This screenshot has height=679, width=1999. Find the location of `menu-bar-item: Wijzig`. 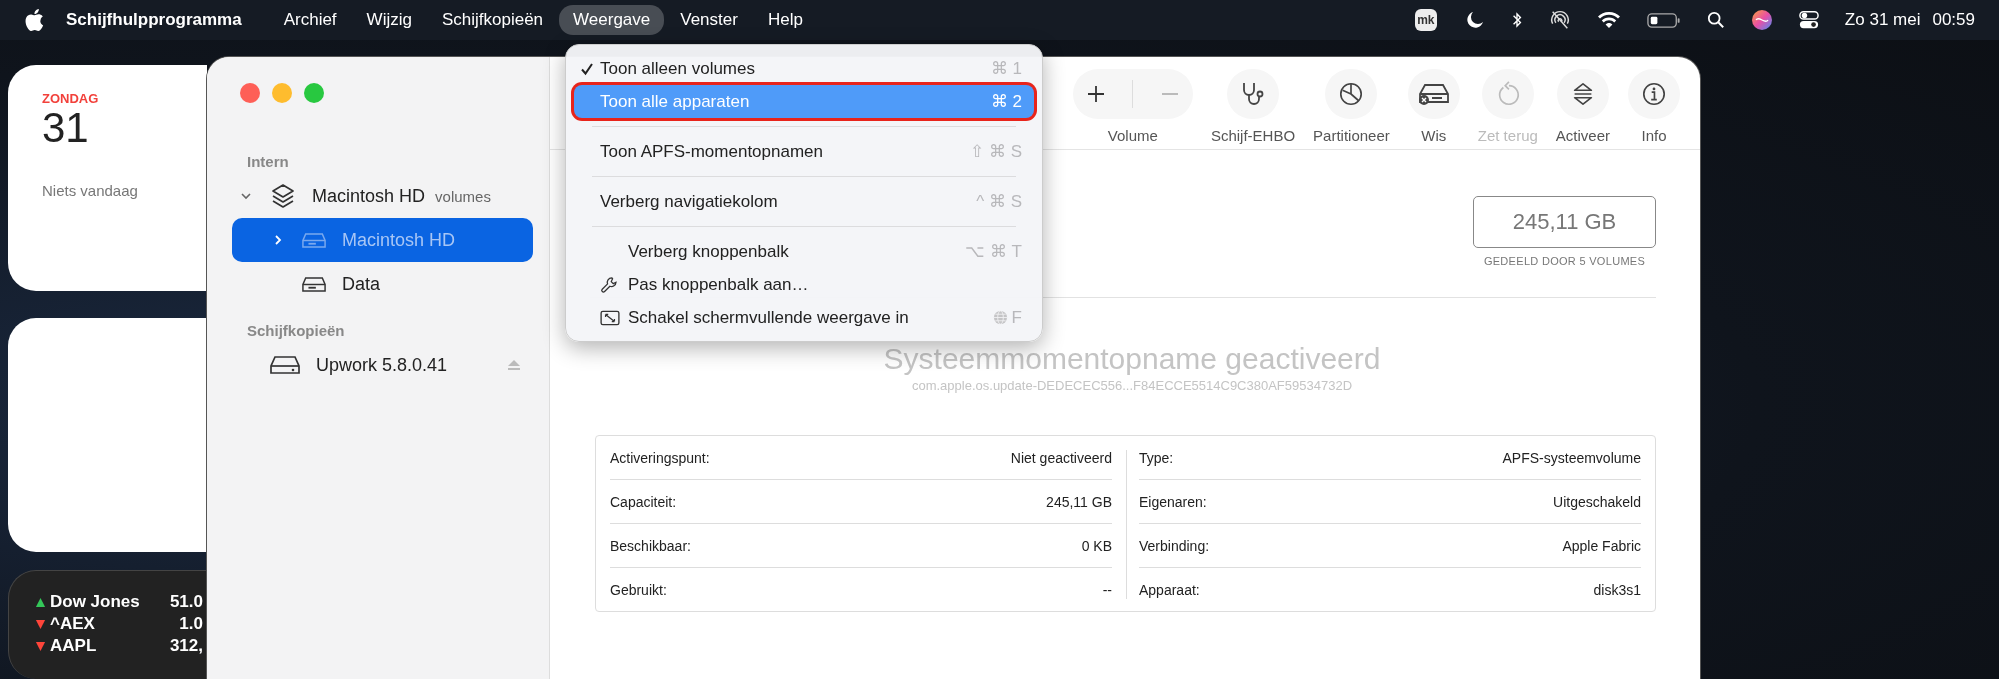

menu-bar-item: Wijzig is located at coordinates (389, 20).